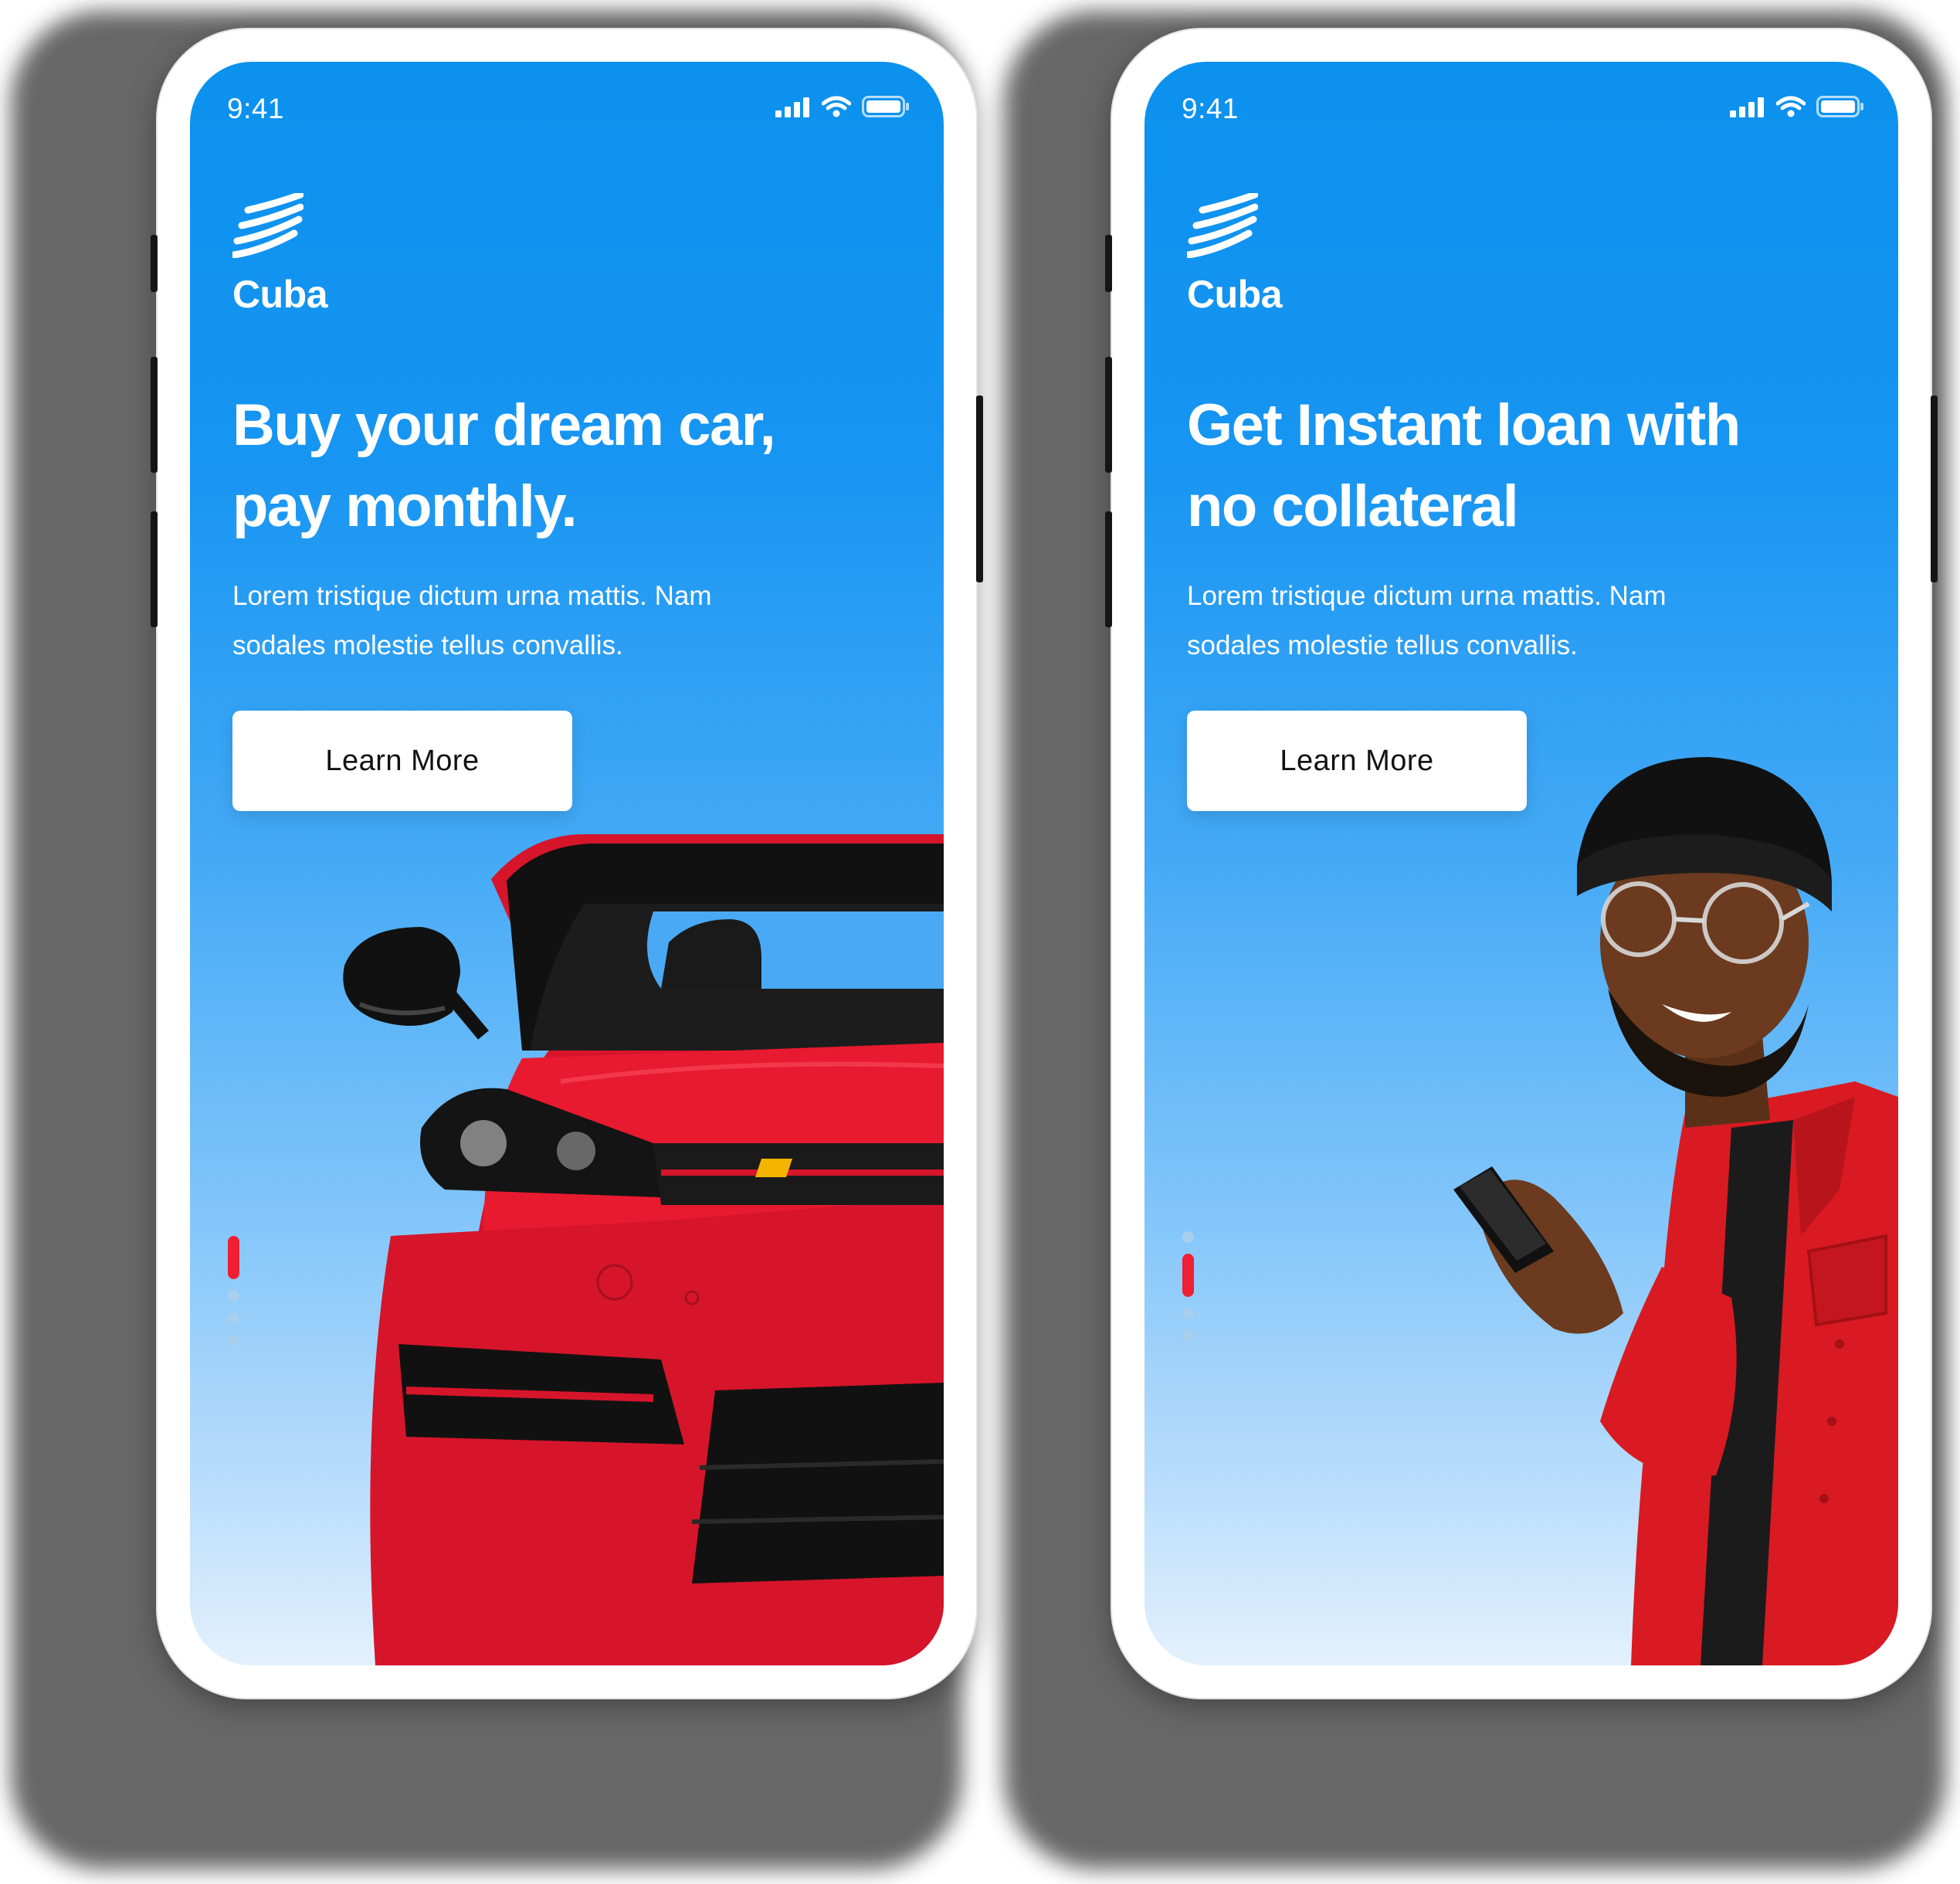 The width and height of the screenshot is (1960, 1884). I want to click on headline: Get Instant loan with no collateral, so click(1535, 466).